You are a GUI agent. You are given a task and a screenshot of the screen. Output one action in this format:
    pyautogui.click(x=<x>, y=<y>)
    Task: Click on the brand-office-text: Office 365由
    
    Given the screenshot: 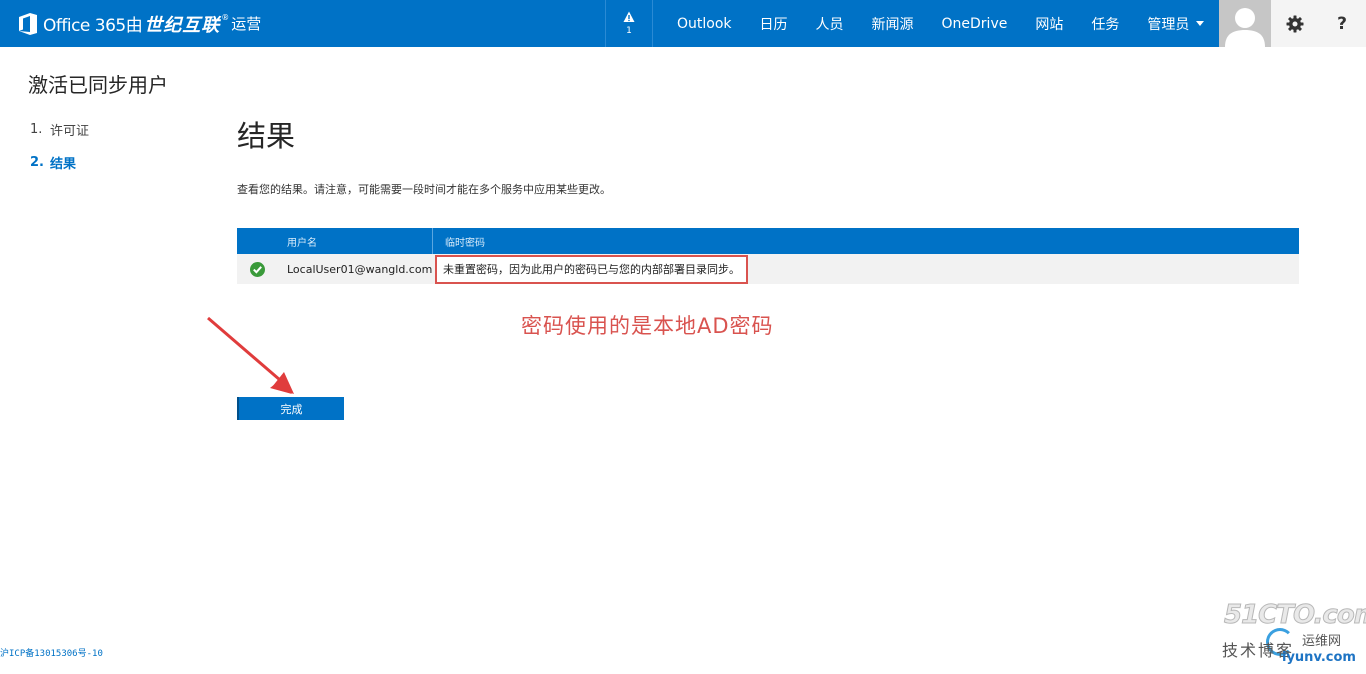 What is the action you would take?
    pyautogui.click(x=93, y=26)
    